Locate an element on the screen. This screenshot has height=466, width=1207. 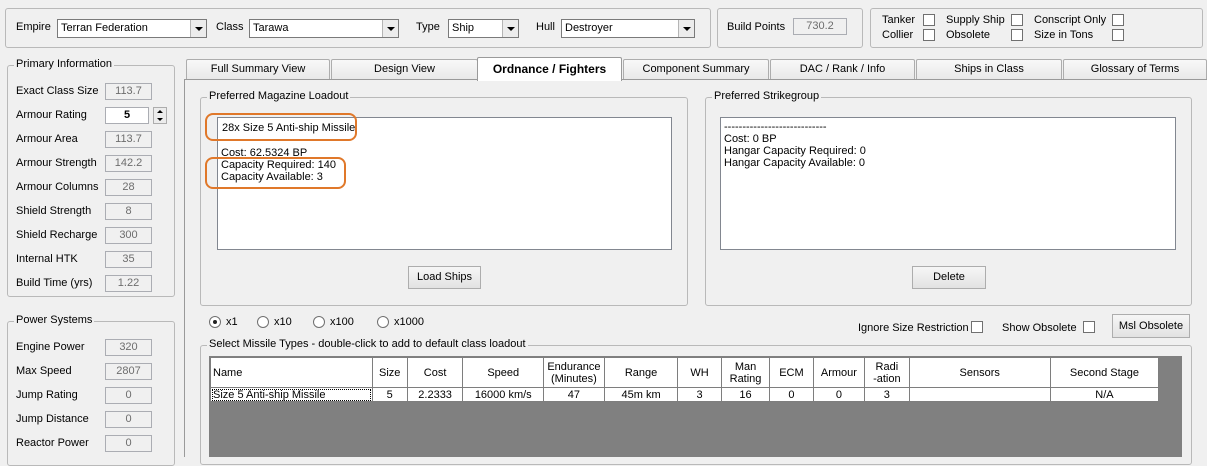
magazine-capacity-required: Capacity Required: 140 is located at coordinates (278, 165).